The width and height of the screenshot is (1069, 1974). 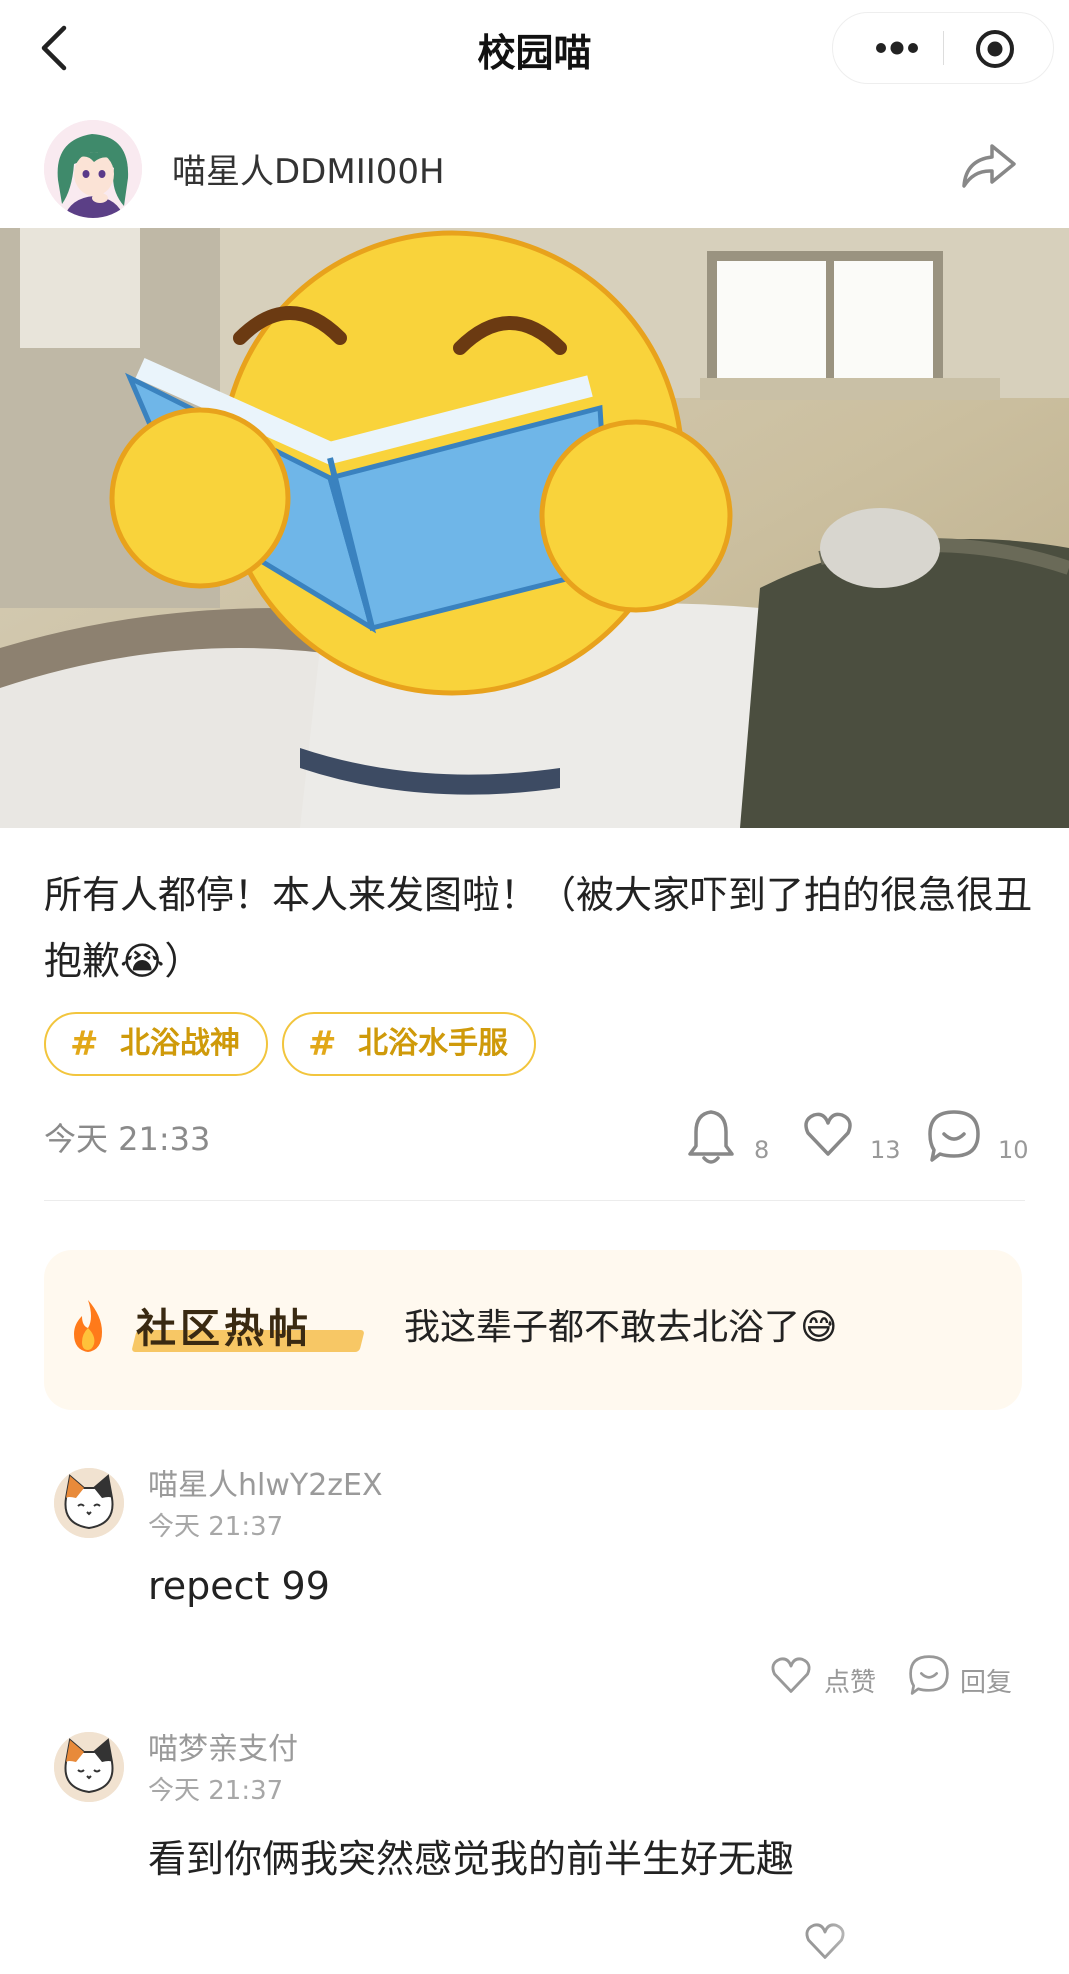 I want to click on share-button, so click(x=988, y=165).